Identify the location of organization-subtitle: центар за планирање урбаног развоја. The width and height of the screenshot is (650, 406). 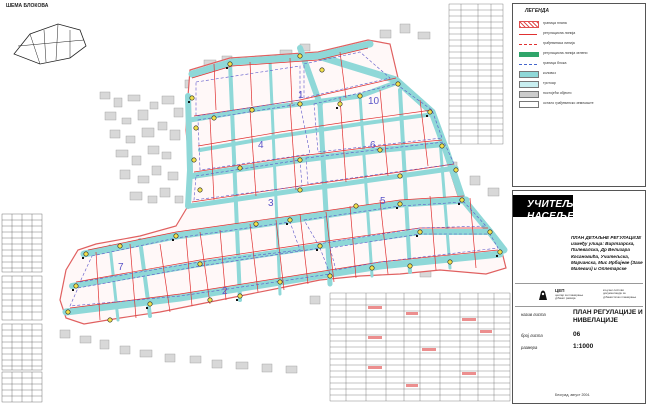
(569, 297).